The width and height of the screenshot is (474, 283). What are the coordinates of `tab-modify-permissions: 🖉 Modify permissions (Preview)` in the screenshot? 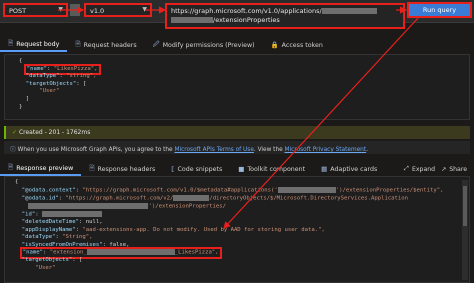 It's located at (204, 45).